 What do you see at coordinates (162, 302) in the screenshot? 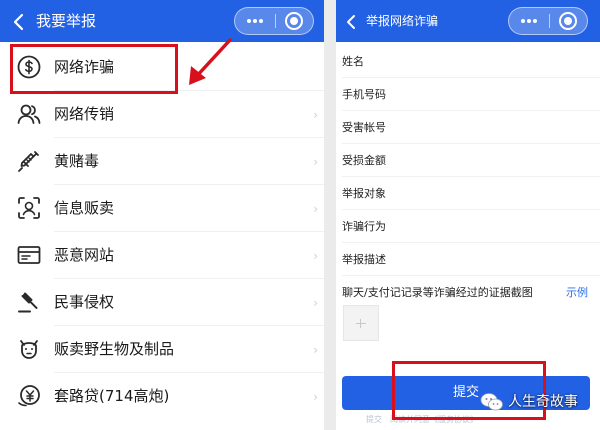
I see `menu-item-civil-infringement: 民事侵权 ›` at bounding box center [162, 302].